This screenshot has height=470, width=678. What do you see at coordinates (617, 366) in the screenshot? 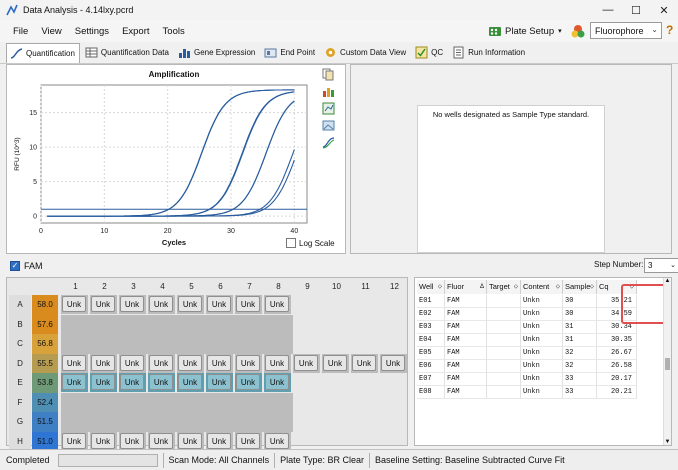
I see `table-cell-cq: 26.58` at bounding box center [617, 366].